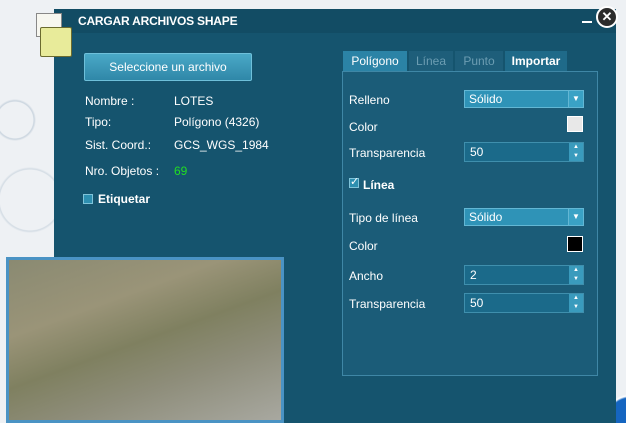 The image size is (626, 423). Describe the element at coordinates (122, 171) in the screenshot. I see `objects-count-label: Nro. Objetos :` at that location.